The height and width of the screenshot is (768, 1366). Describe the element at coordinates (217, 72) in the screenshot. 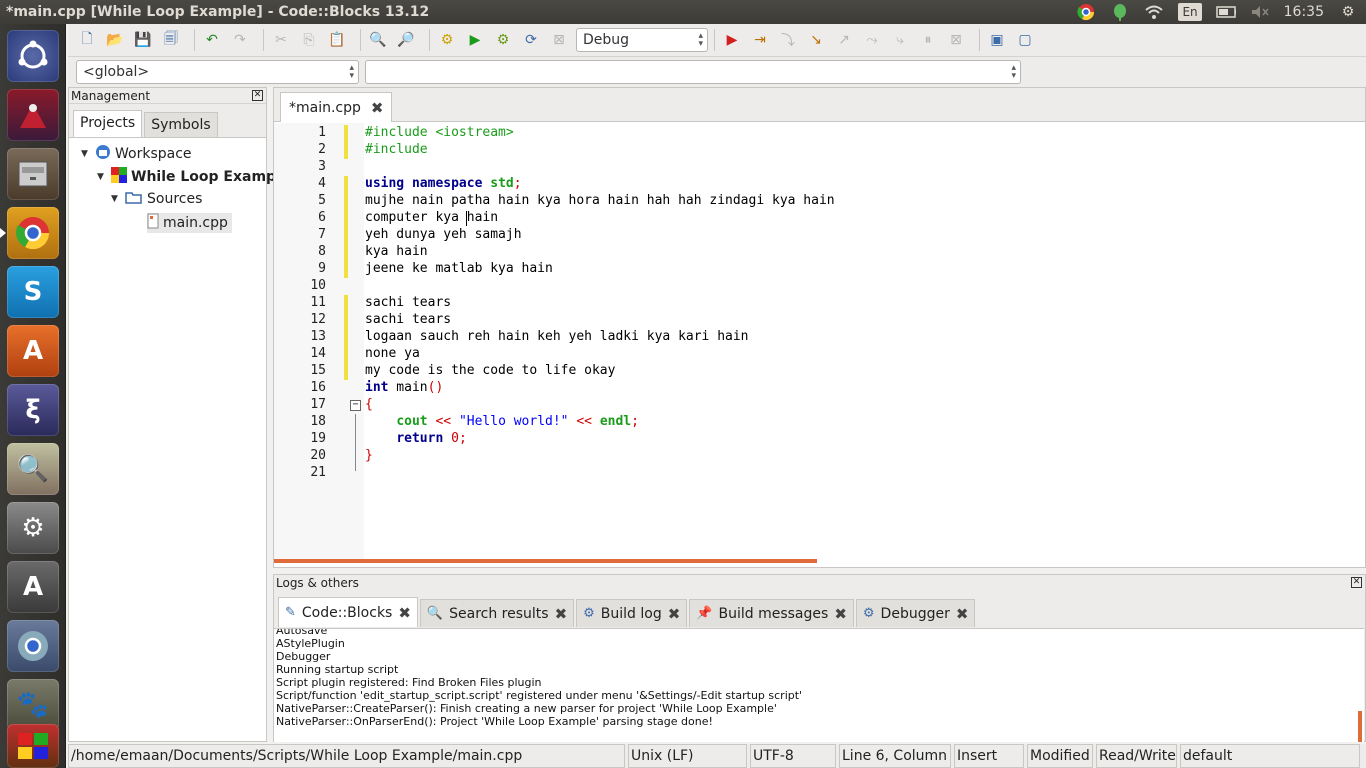

I see `scope-select: <global> ▴ ▾` at that location.